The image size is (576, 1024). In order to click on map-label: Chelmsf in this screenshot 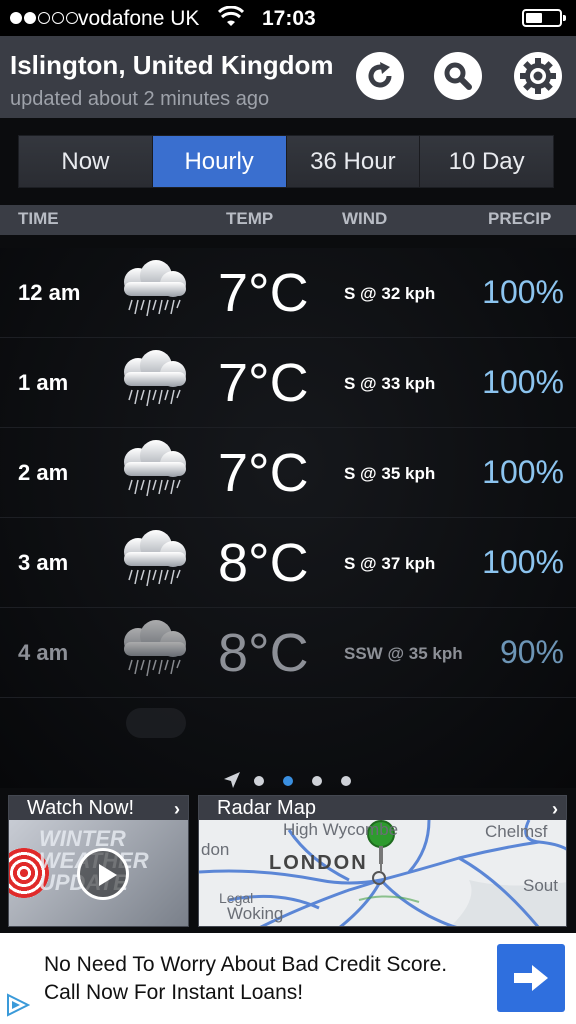, I will do `click(516, 831)`.